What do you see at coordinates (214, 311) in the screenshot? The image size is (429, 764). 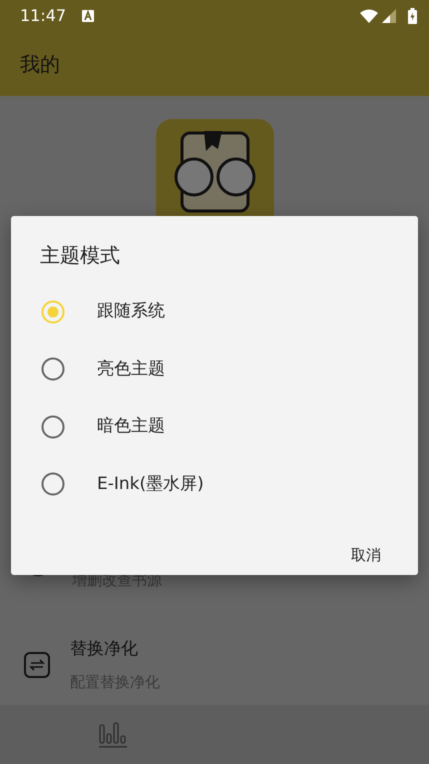 I see `theme-option: 跟随系统` at bounding box center [214, 311].